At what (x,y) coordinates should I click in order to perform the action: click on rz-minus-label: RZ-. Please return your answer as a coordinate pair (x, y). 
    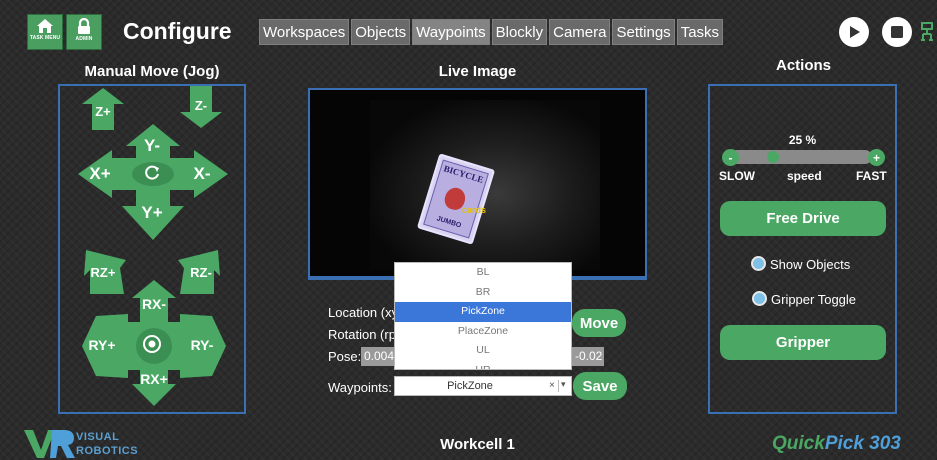
    Looking at the image, I should click on (201, 272).